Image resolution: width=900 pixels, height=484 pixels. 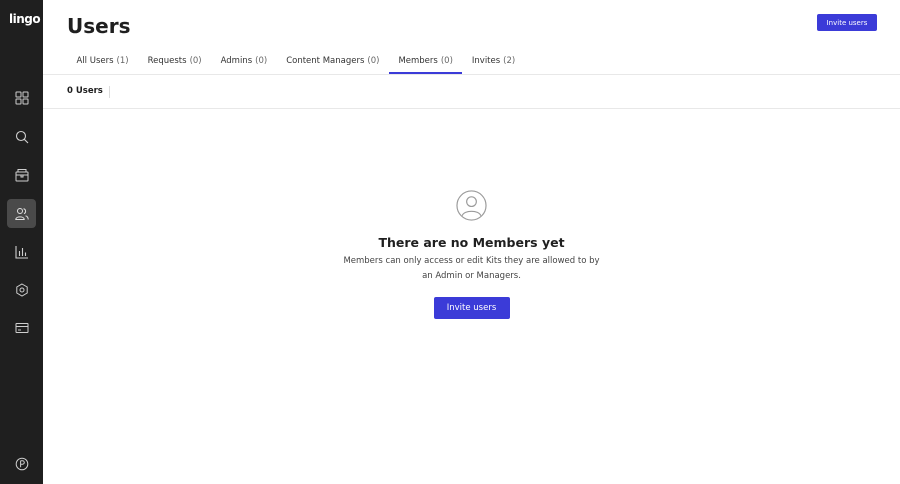 I want to click on tab-label: Admins, so click(x=236, y=61).